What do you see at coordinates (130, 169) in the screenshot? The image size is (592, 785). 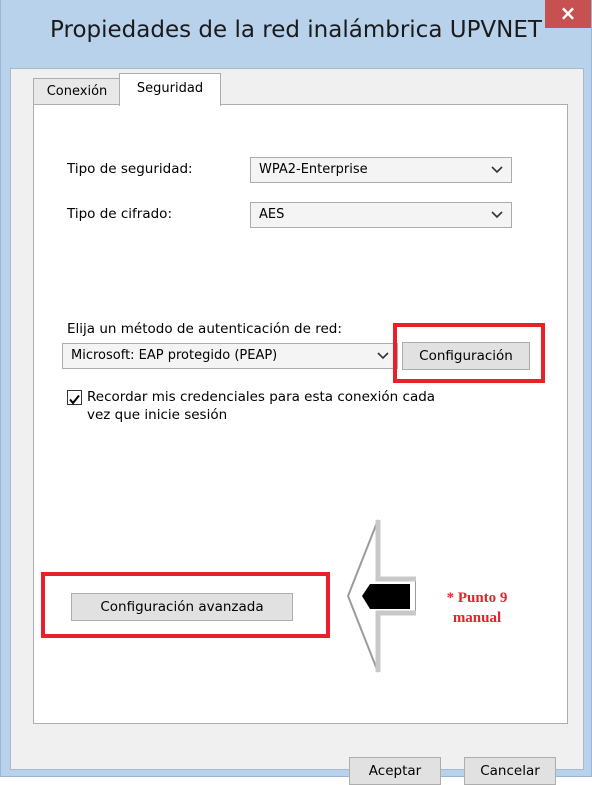 I see `security-type-label: Tipo de seguridad:` at bounding box center [130, 169].